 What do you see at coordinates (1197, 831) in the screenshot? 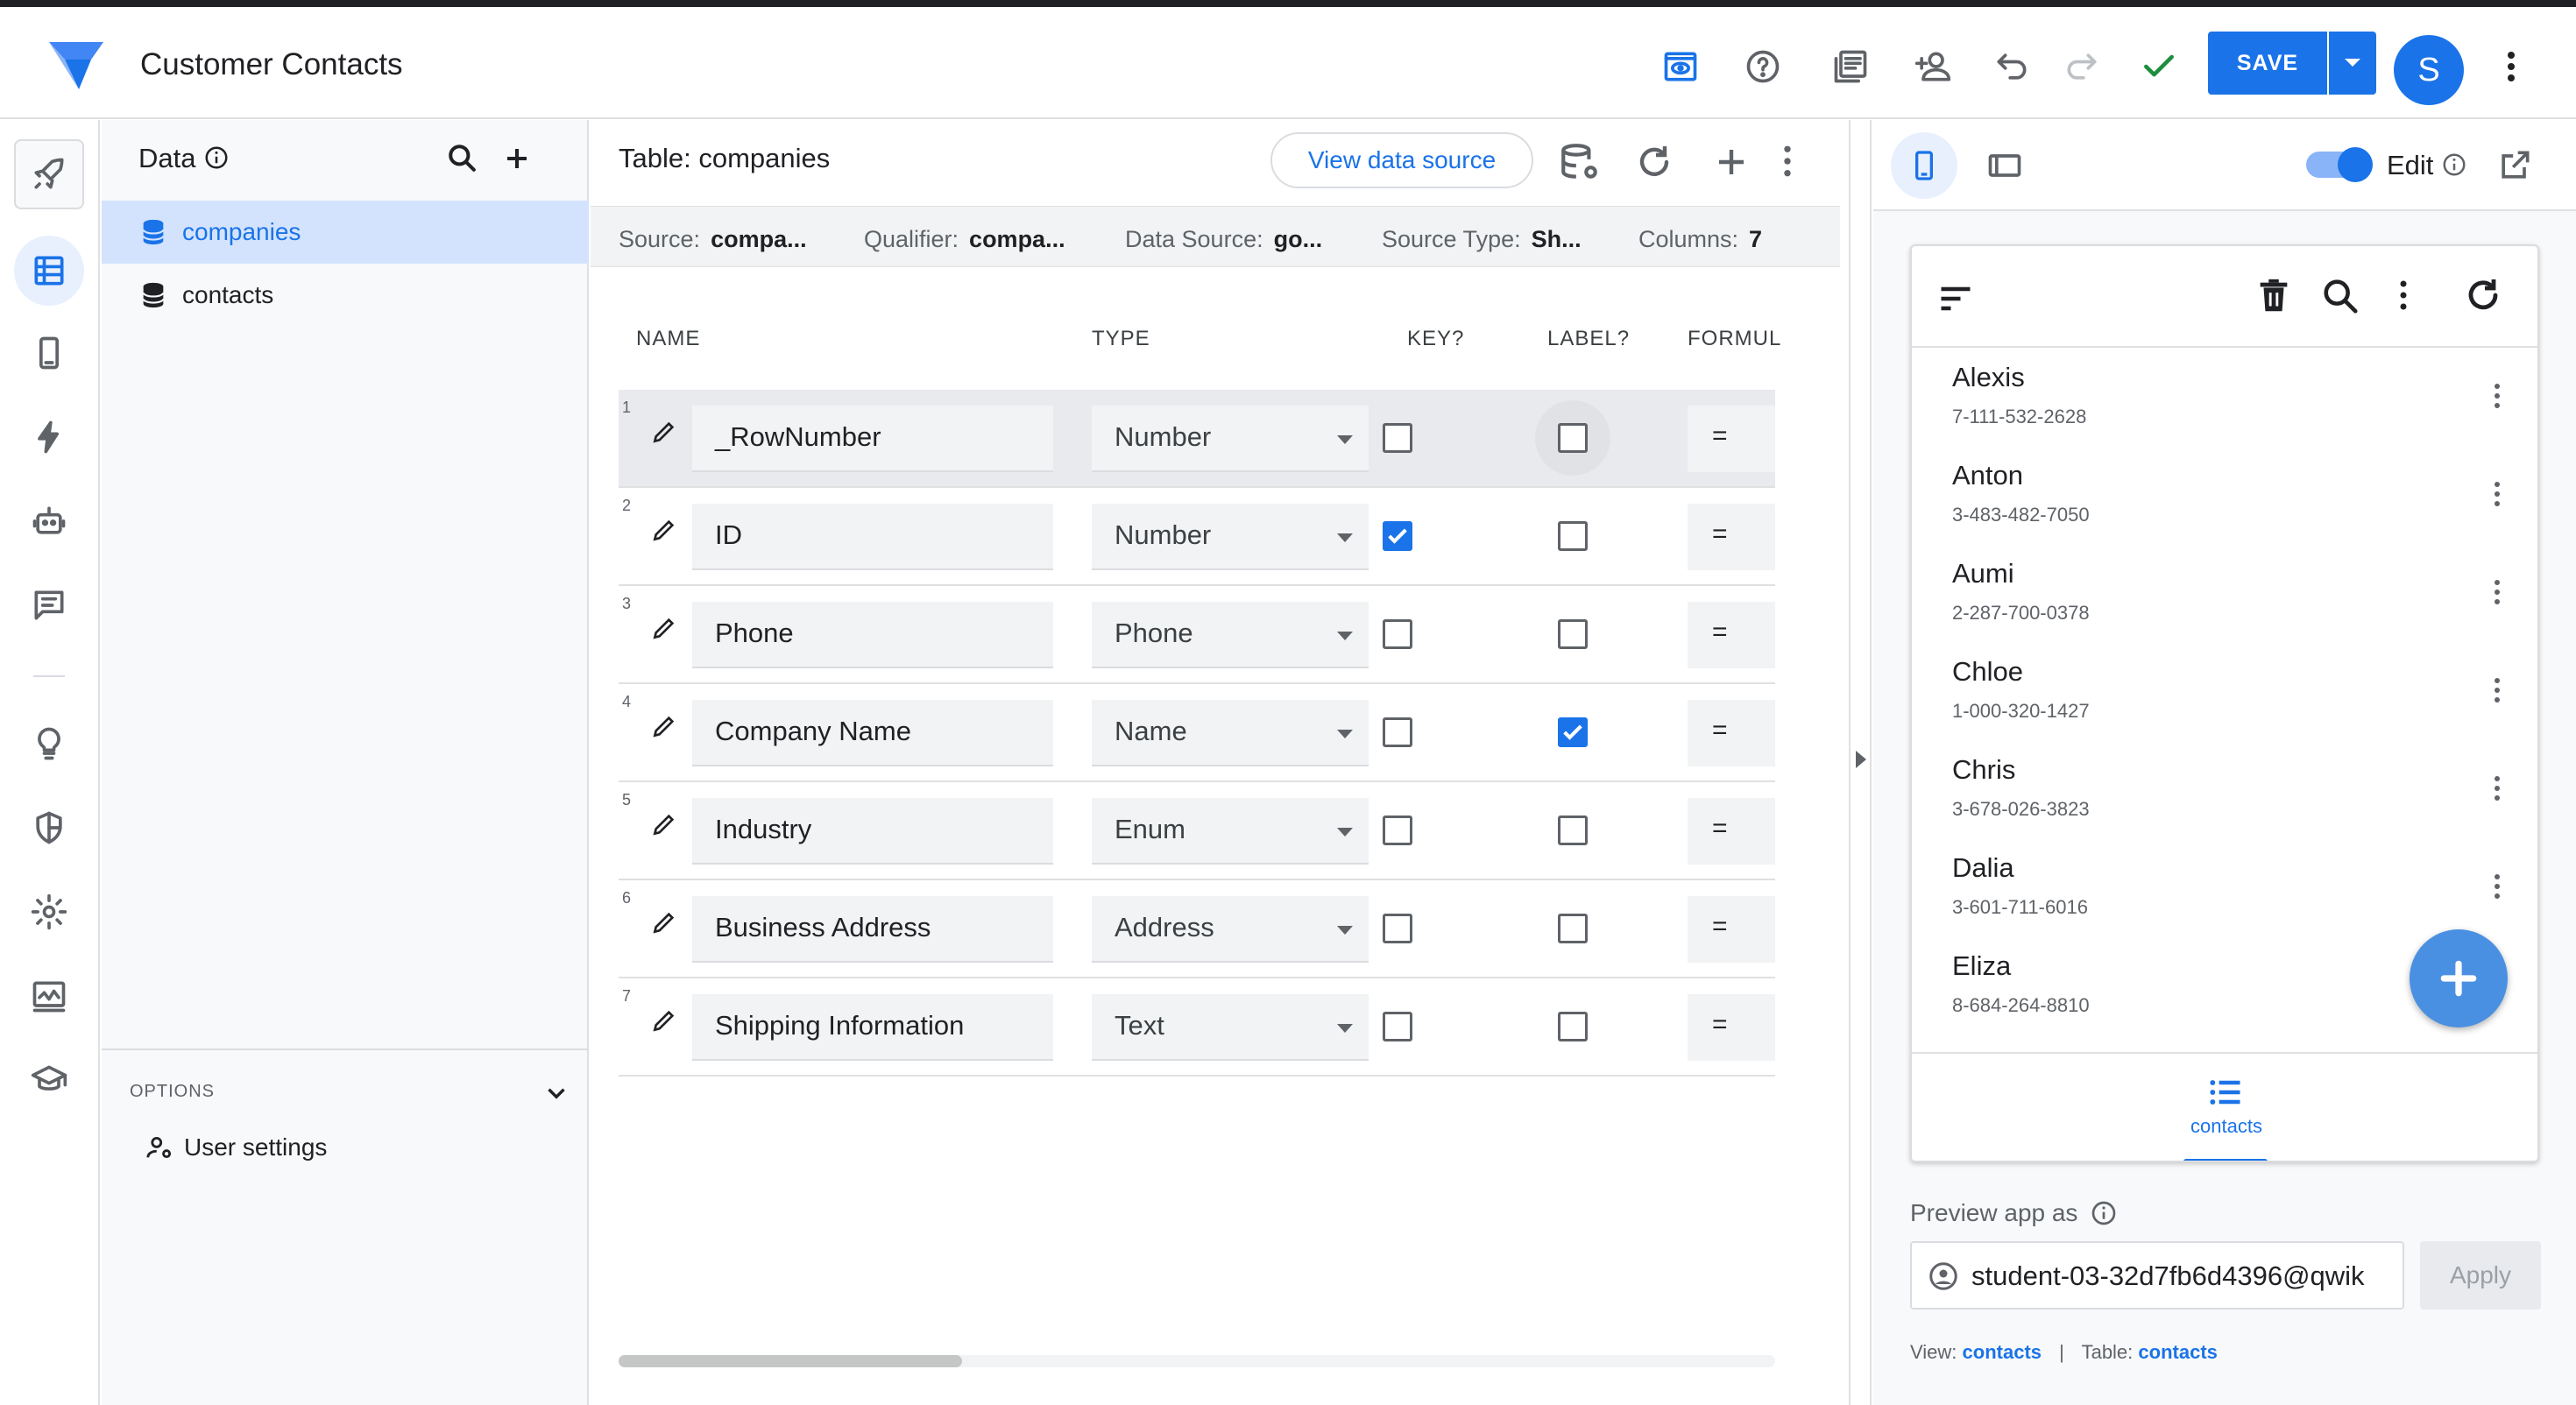
I see `table-row: 5 Industry Enum =` at bounding box center [1197, 831].